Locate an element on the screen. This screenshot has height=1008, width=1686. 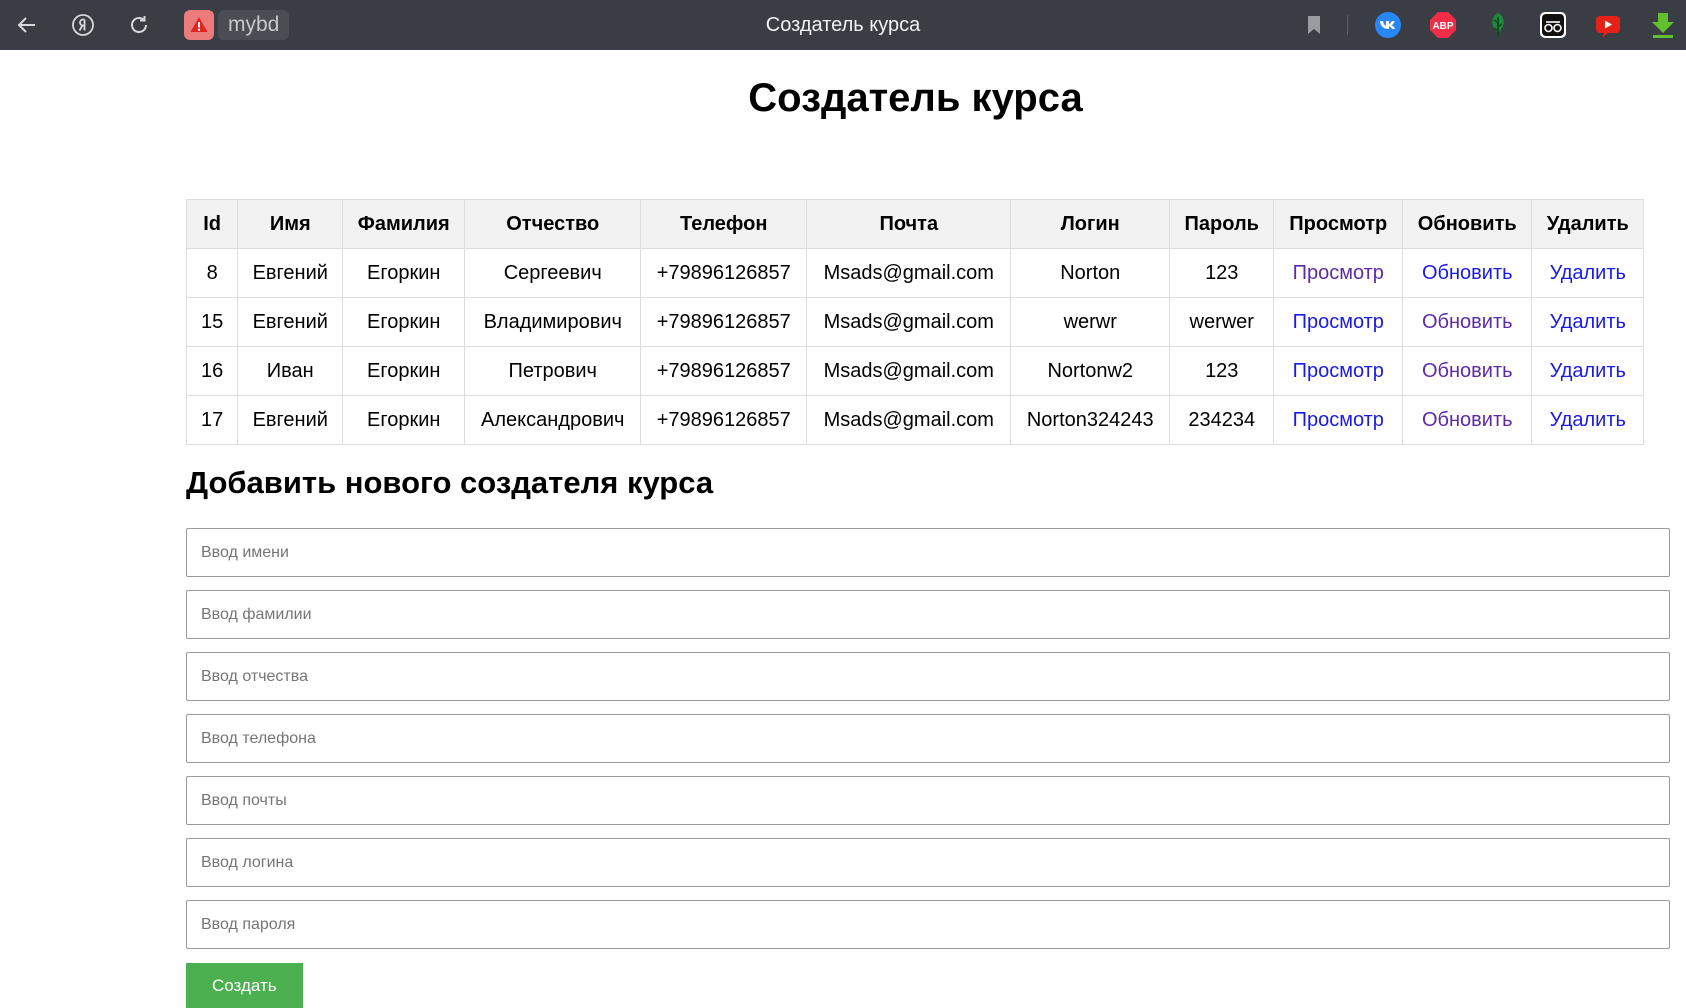
extensions-bar: ABP is located at coordinates (1476, 25).